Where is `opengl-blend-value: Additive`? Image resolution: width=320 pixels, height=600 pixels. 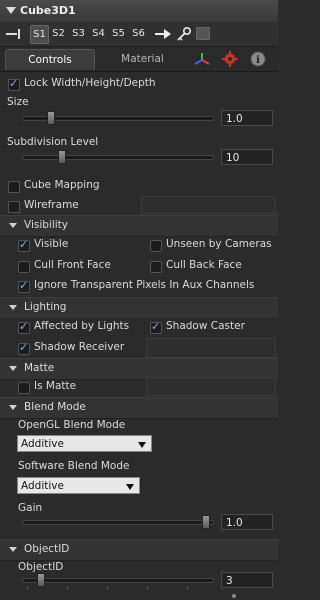
opengl-blend-value: Additive is located at coordinates (42, 444).